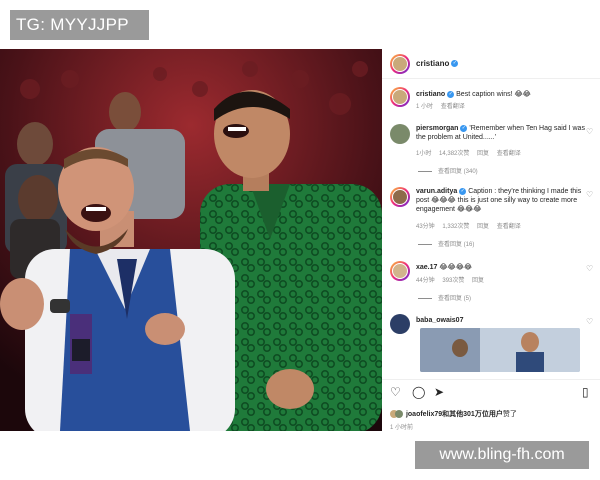 The image size is (600, 480). Describe the element at coordinates (425, 227) in the screenshot. I see `comment-time: 43分钟` at that location.